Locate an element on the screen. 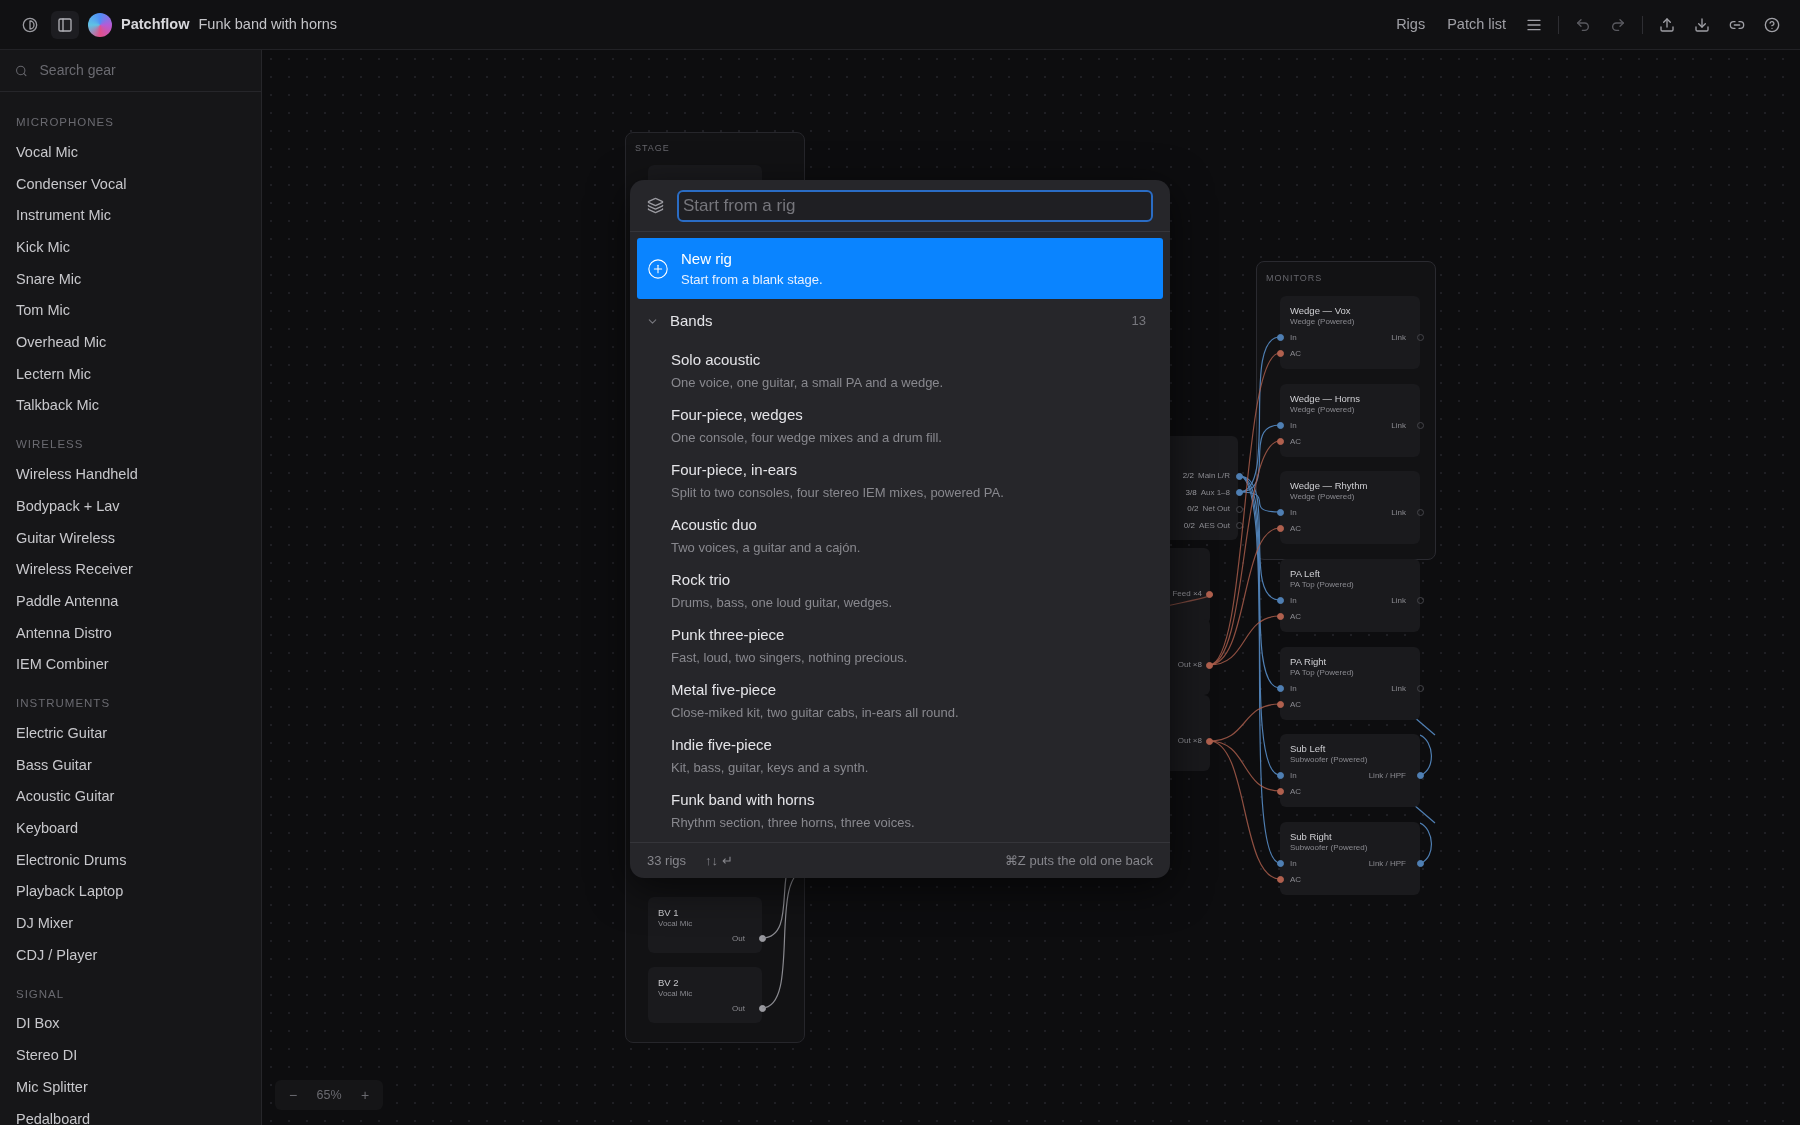  gear-item: Wireless Handheld is located at coordinates (130, 475).